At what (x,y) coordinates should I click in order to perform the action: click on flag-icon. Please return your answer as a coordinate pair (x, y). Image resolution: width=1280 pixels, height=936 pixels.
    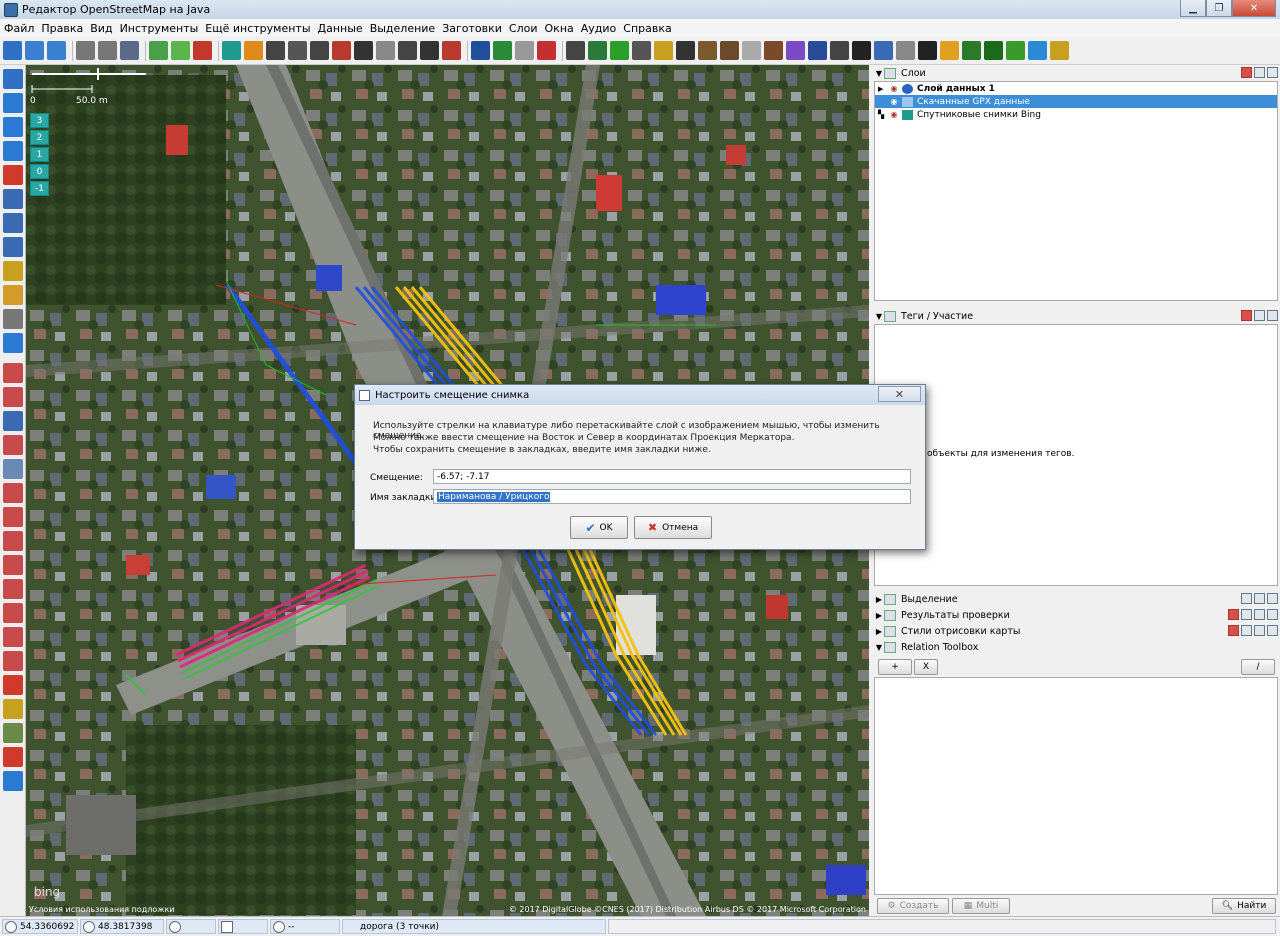
    Looking at the image, I should click on (546, 50).